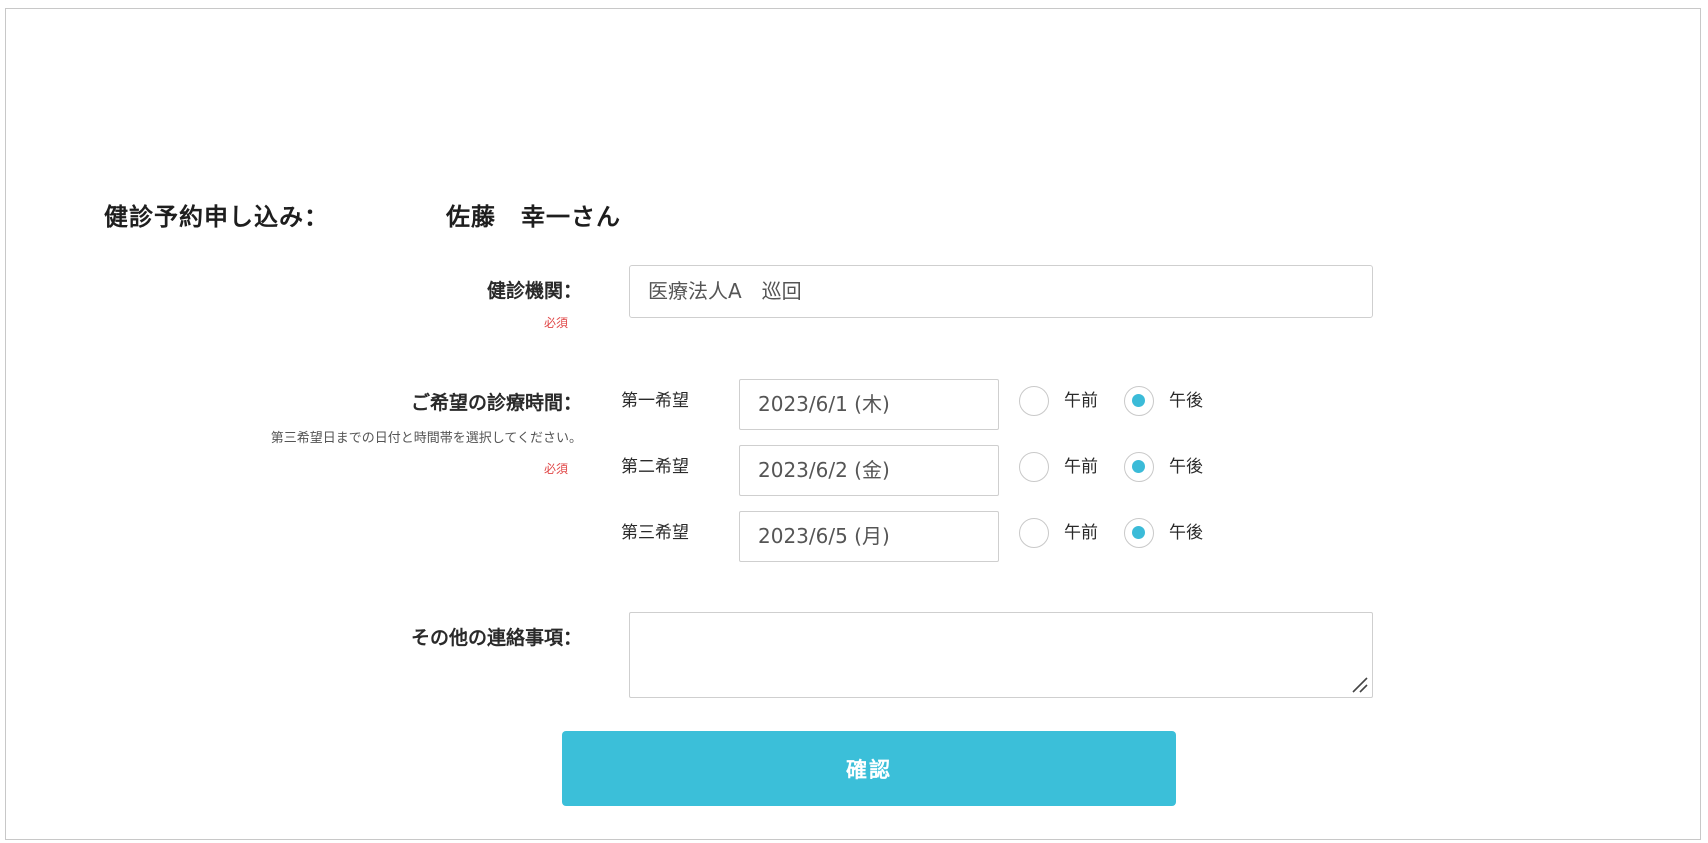 Image resolution: width=1708 pixels, height=843 pixels. Describe the element at coordinates (496, 638) in the screenshot. I see `notes-label: その他の連絡事項：` at that location.